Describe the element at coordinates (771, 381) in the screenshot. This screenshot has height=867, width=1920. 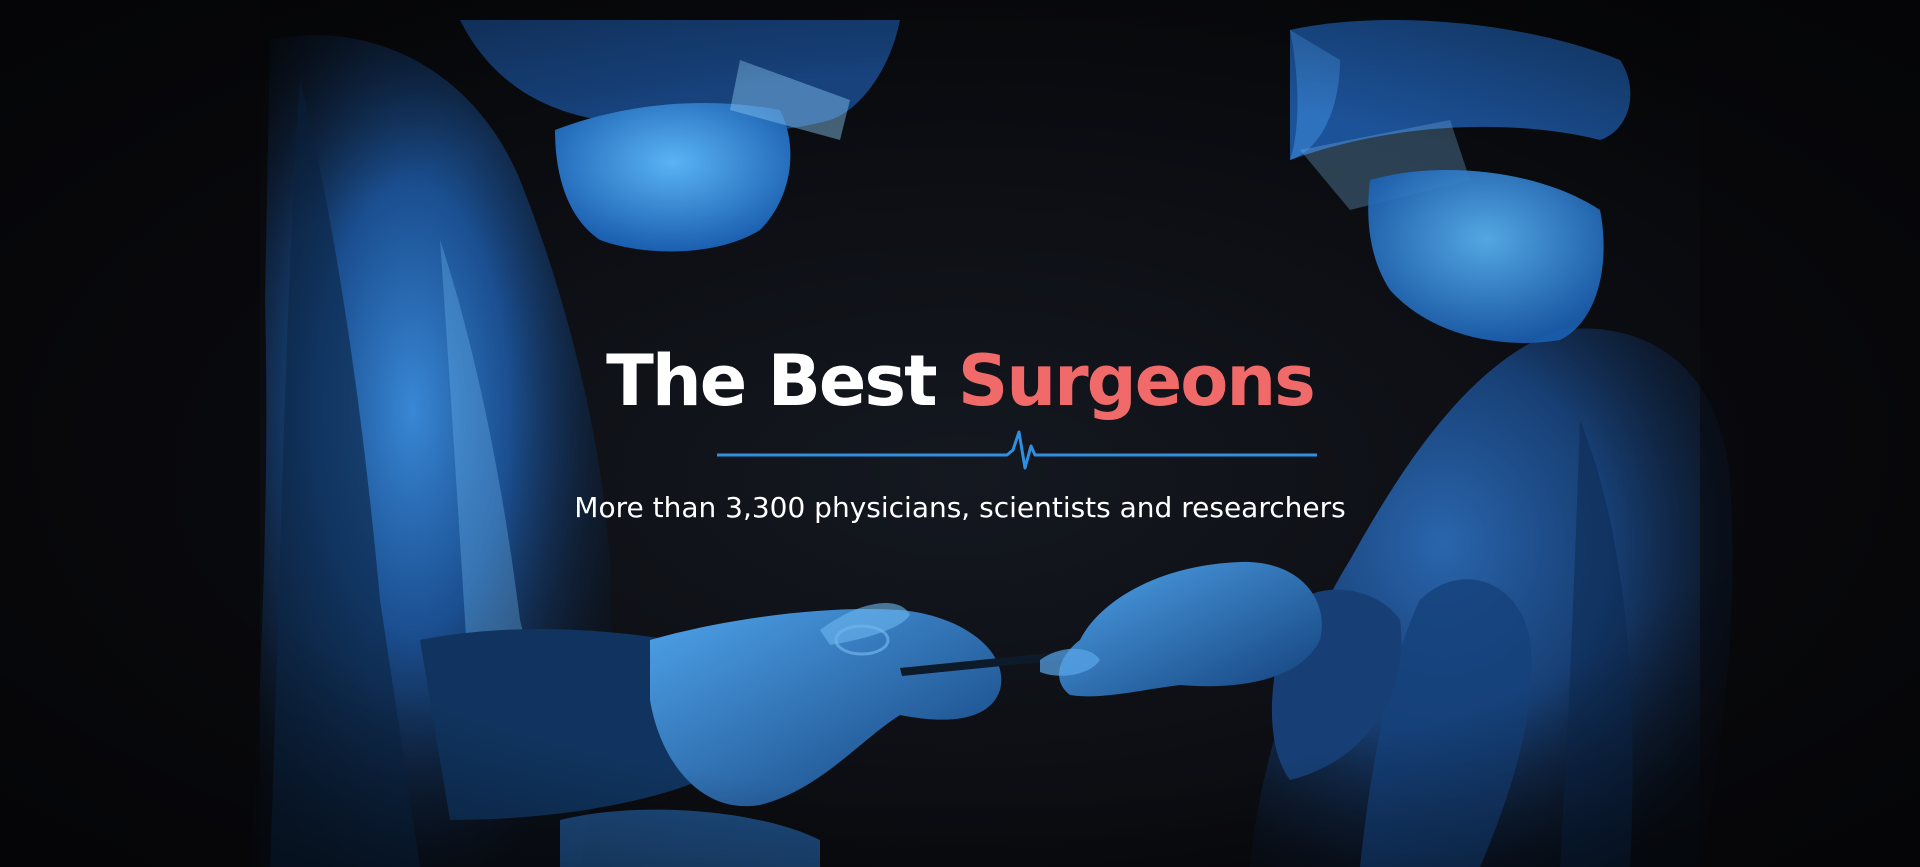
I see `title-main: The Best` at that location.